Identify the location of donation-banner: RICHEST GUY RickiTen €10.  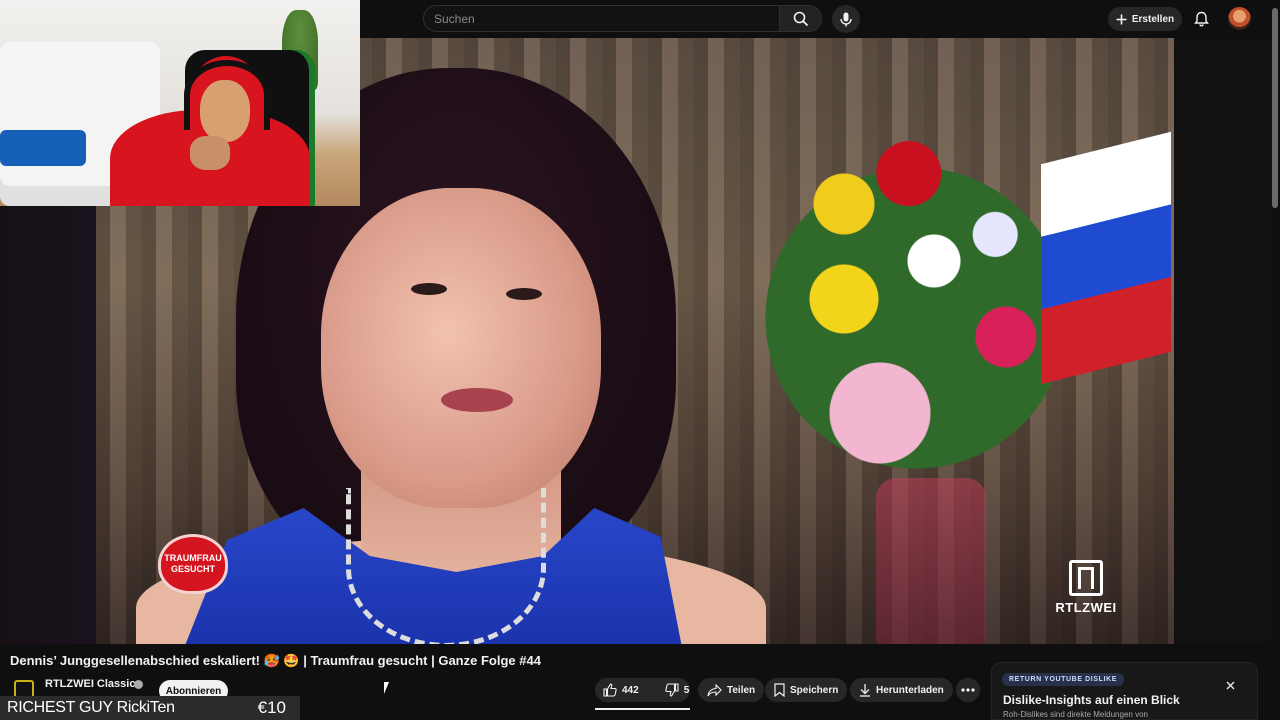
(150, 708).